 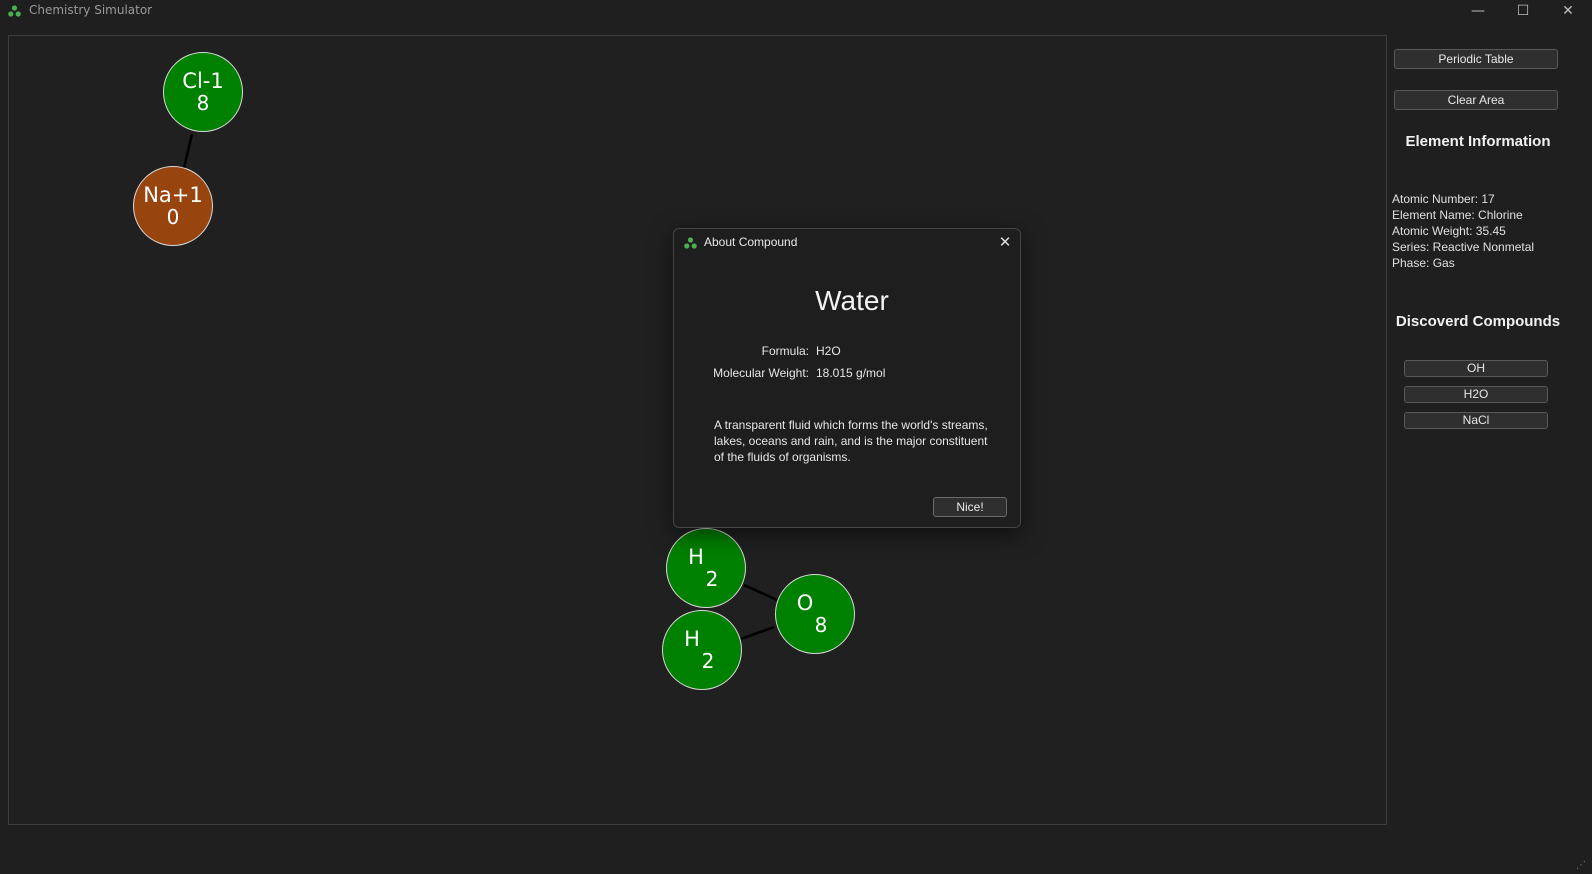 What do you see at coordinates (828, 351) in the screenshot?
I see `formula-value: H2O` at bounding box center [828, 351].